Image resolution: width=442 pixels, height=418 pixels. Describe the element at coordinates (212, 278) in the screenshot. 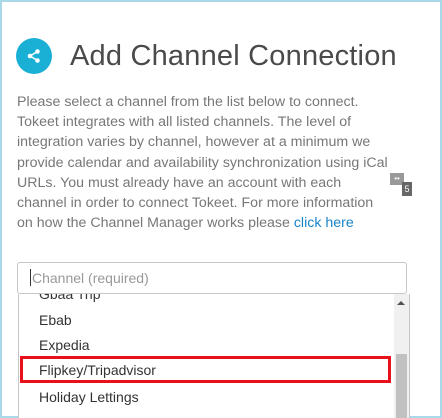

I see `channel-input: Channel (required)` at that location.